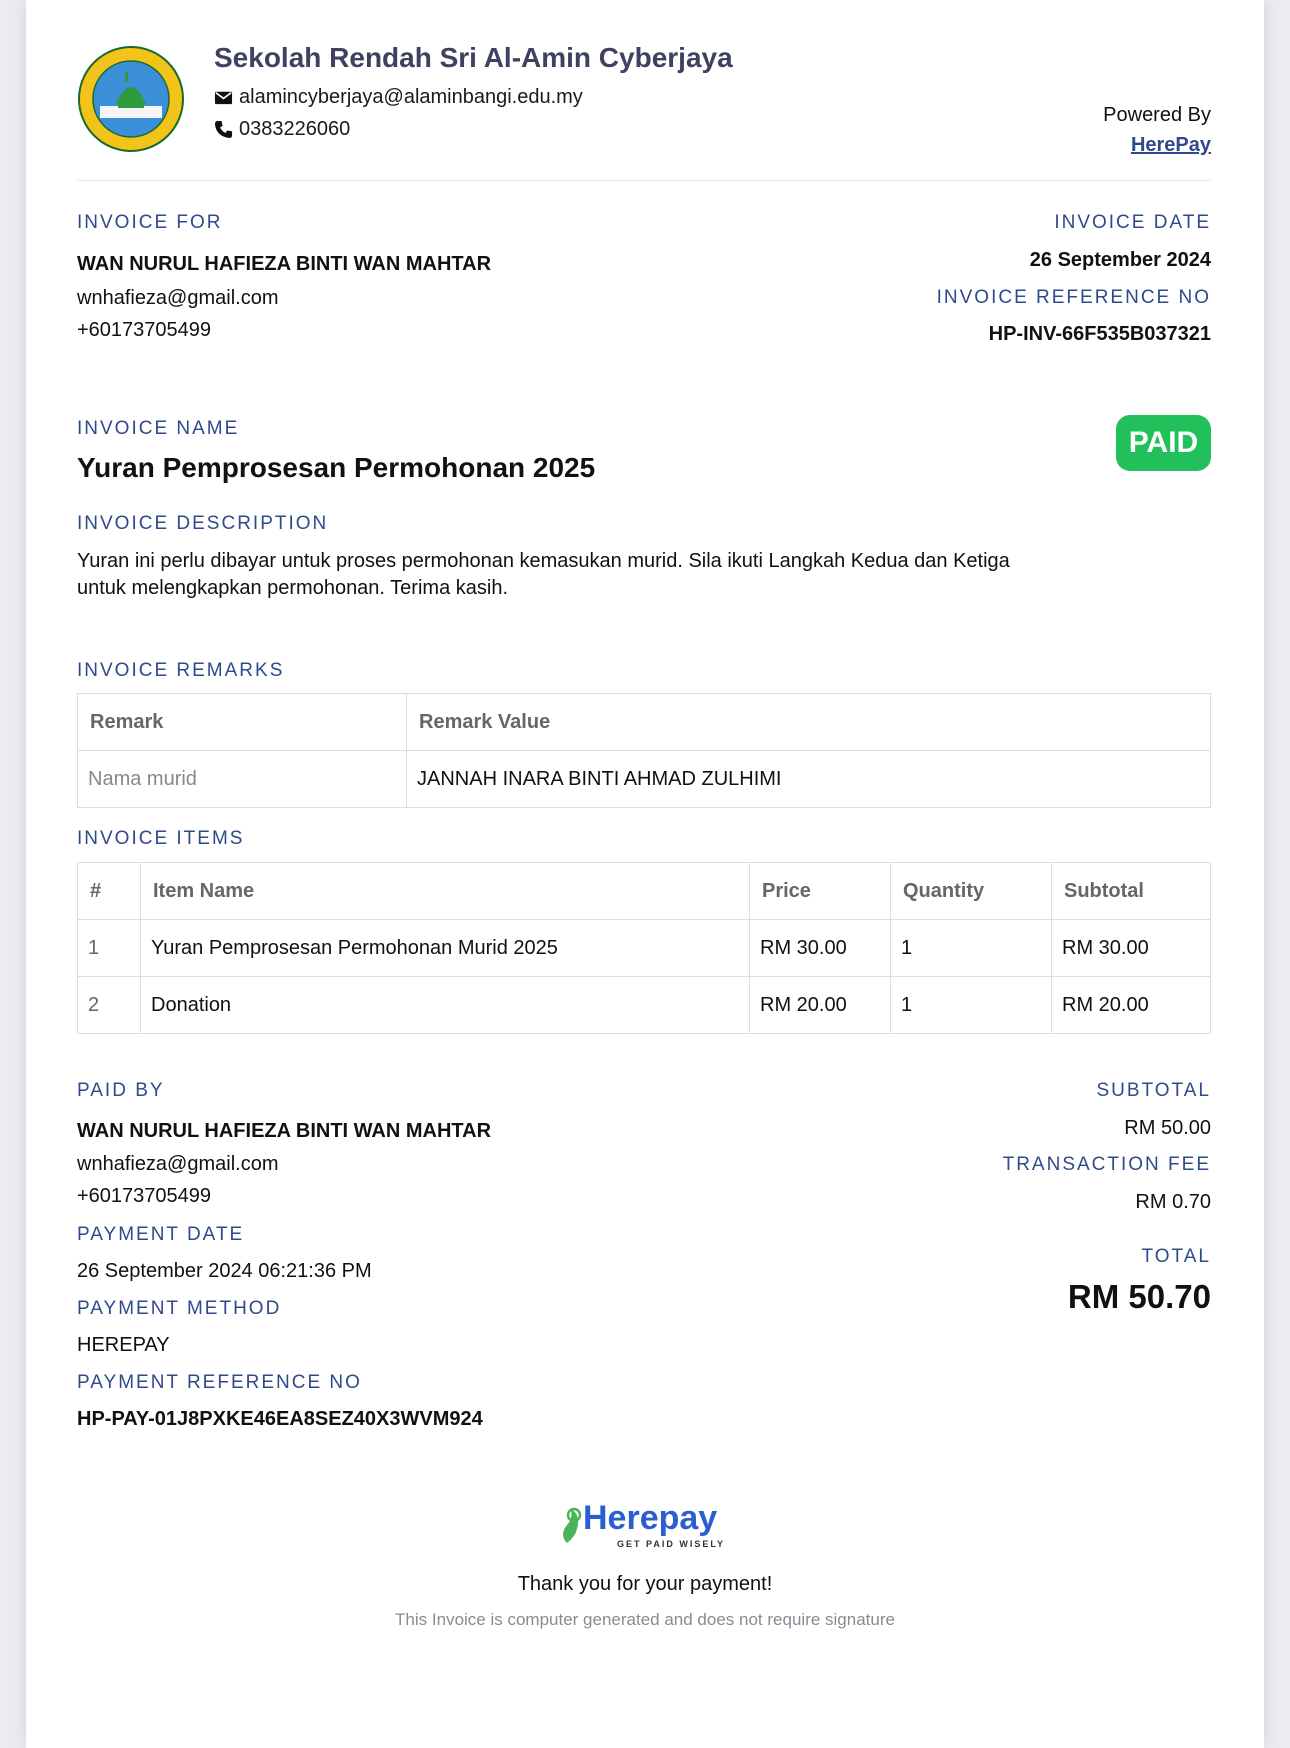 This screenshot has width=1290, height=1748. What do you see at coordinates (671, 1544) in the screenshot?
I see `herepay-logo-tagline: GET PAID WISELY` at bounding box center [671, 1544].